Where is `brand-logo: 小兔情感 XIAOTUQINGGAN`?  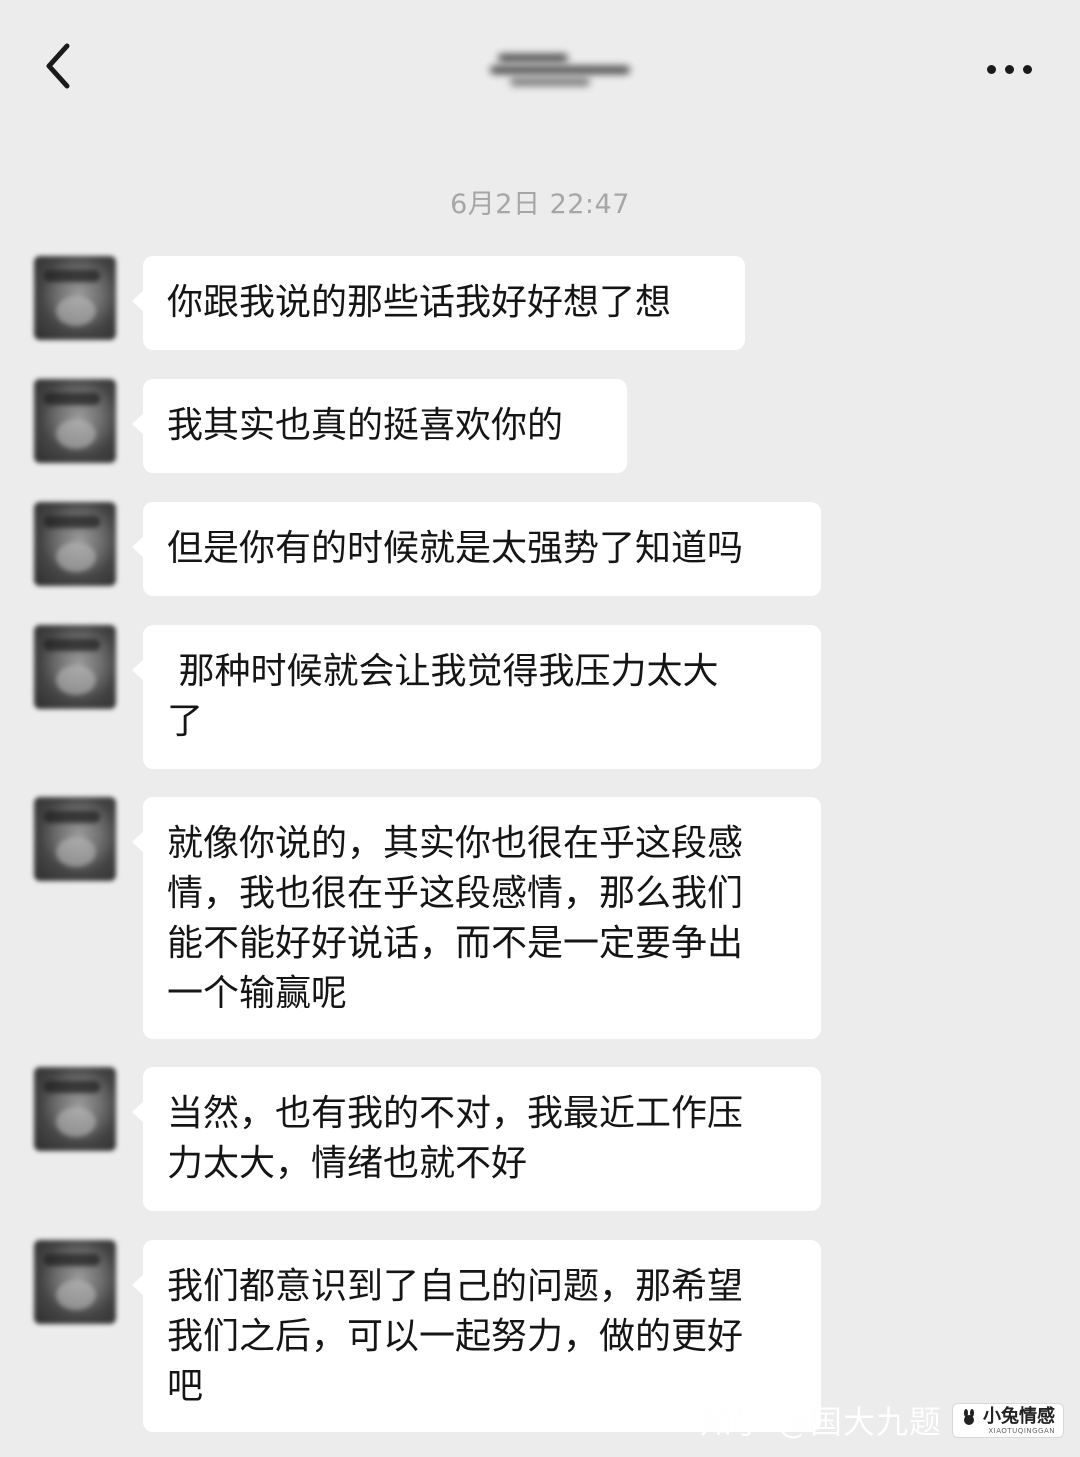
brand-logo: 小兔情感 XIAOTUQINGGAN is located at coordinates (1008, 1420).